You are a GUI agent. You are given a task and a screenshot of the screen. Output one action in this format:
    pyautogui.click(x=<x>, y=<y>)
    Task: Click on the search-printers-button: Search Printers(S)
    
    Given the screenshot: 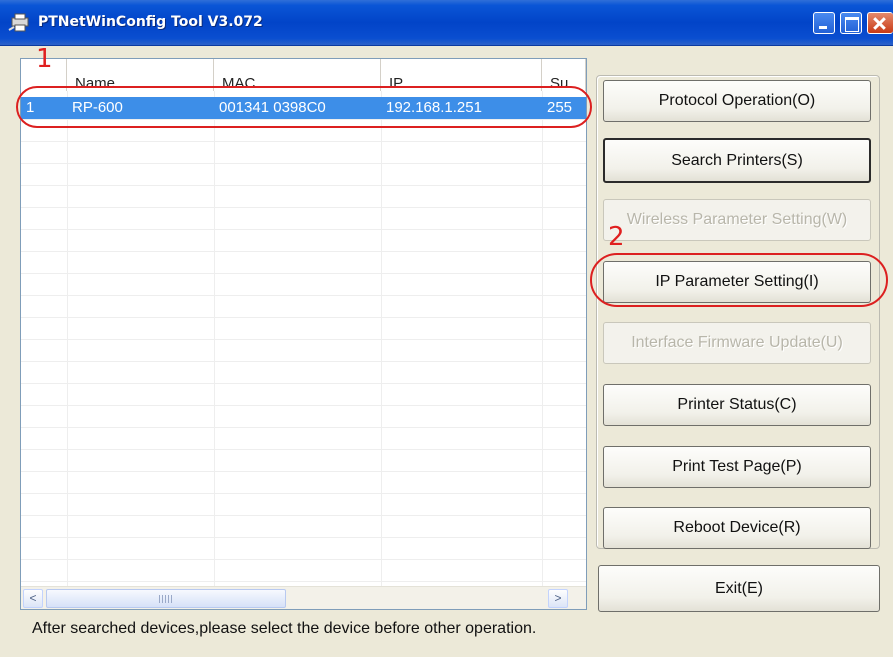 What is the action you would take?
    pyautogui.click(x=737, y=160)
    